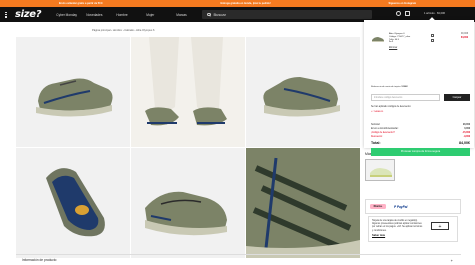 The image size is (475, 265). I want to click on summary-value: -9,00€, so click(466, 137).